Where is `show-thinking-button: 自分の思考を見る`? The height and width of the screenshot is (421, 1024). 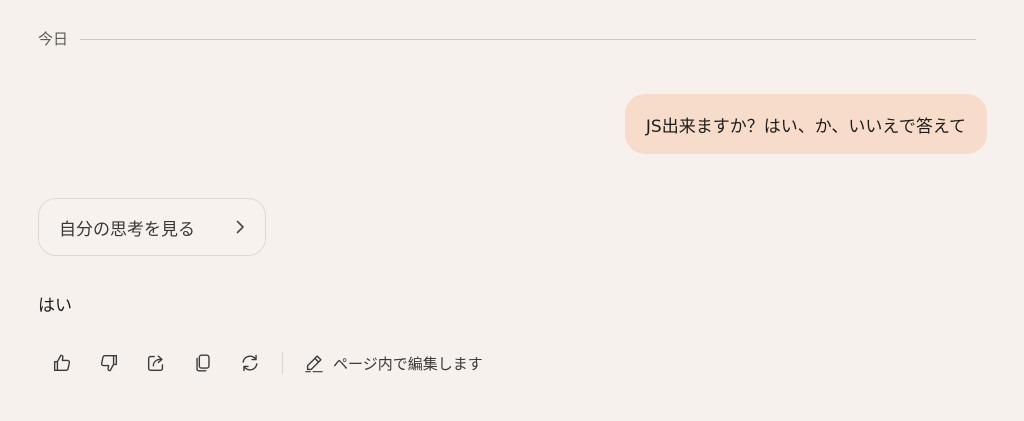
show-thinking-button: 自分の思考を見る is located at coordinates (152, 227).